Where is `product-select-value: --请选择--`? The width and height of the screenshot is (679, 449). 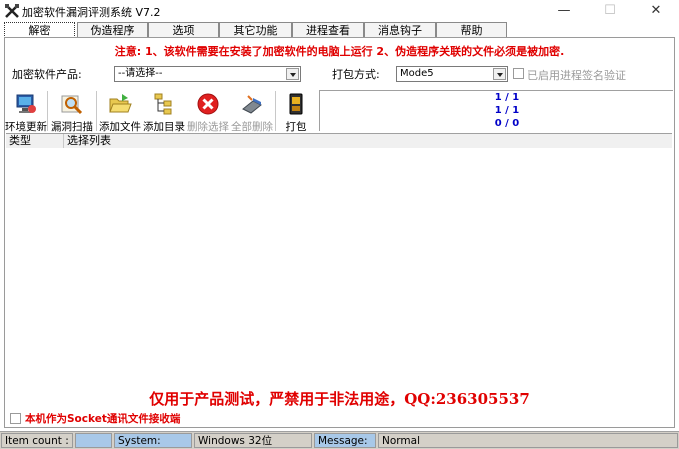
product-select-value: --请选择-- is located at coordinates (140, 73).